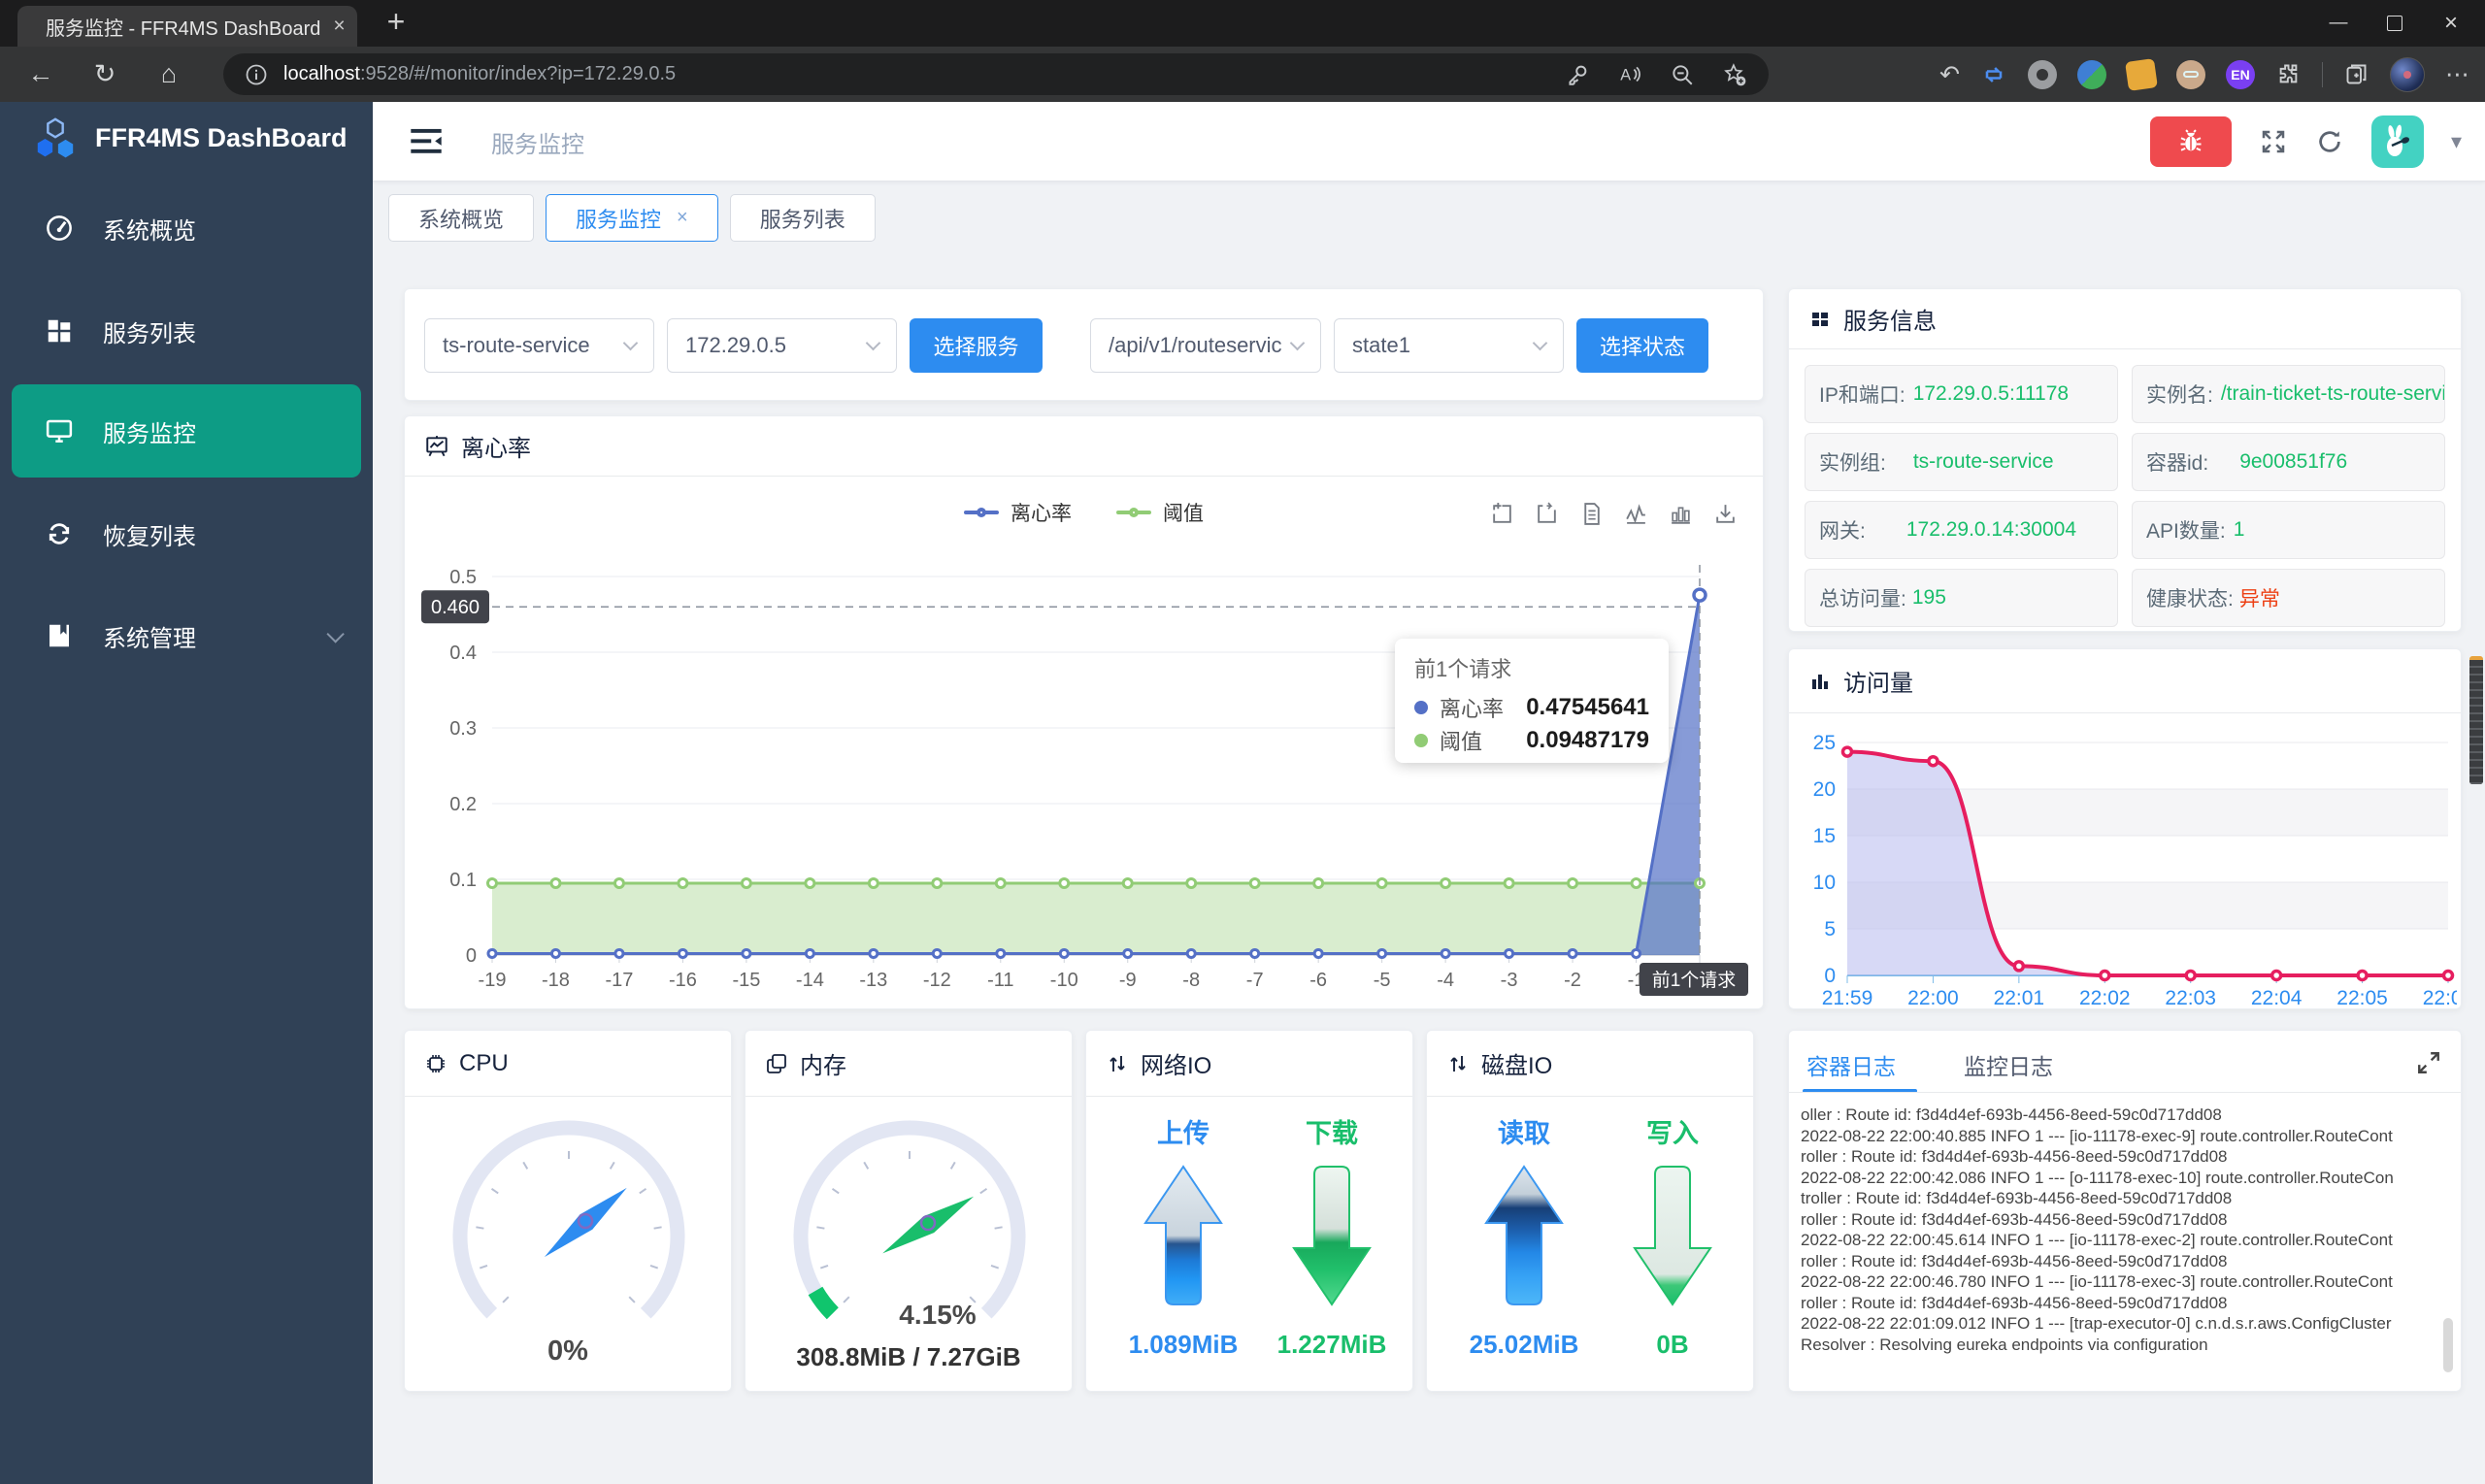 The height and width of the screenshot is (1484, 2485). What do you see at coordinates (1851, 1064) in the screenshot?
I see `log-tab-container: 容器日志` at bounding box center [1851, 1064].